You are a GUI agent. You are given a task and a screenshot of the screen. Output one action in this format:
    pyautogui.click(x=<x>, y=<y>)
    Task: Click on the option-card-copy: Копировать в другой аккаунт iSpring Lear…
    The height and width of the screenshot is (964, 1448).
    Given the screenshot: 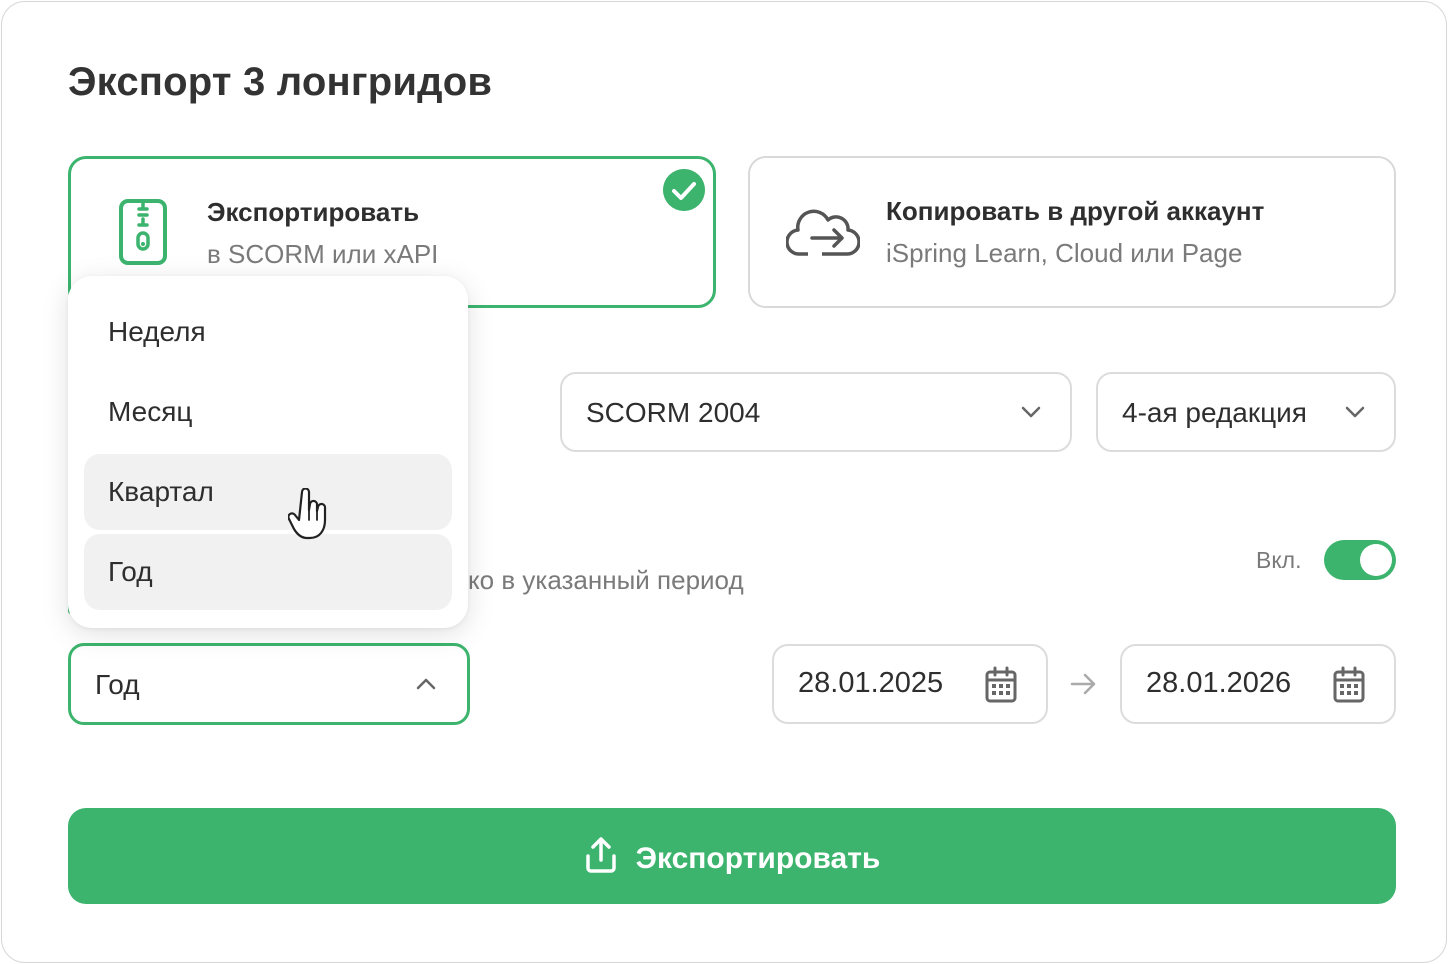 What is the action you would take?
    pyautogui.click(x=1072, y=232)
    